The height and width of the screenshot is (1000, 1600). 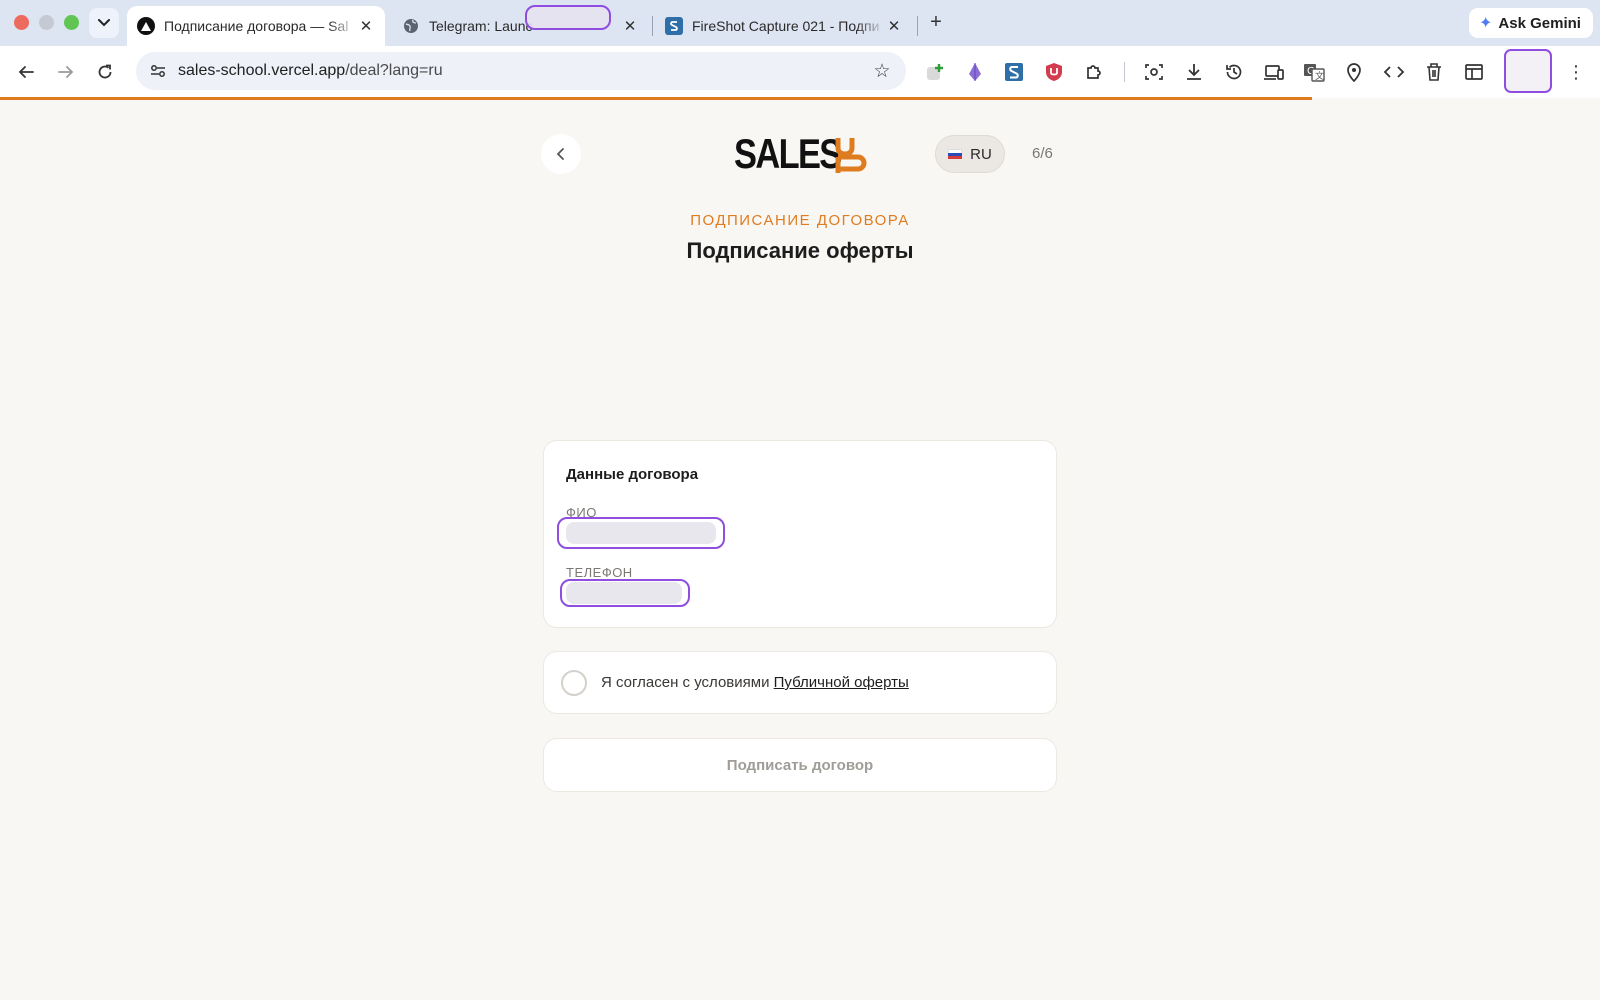 I want to click on extensions-puzzle-icon, so click(x=1094, y=72).